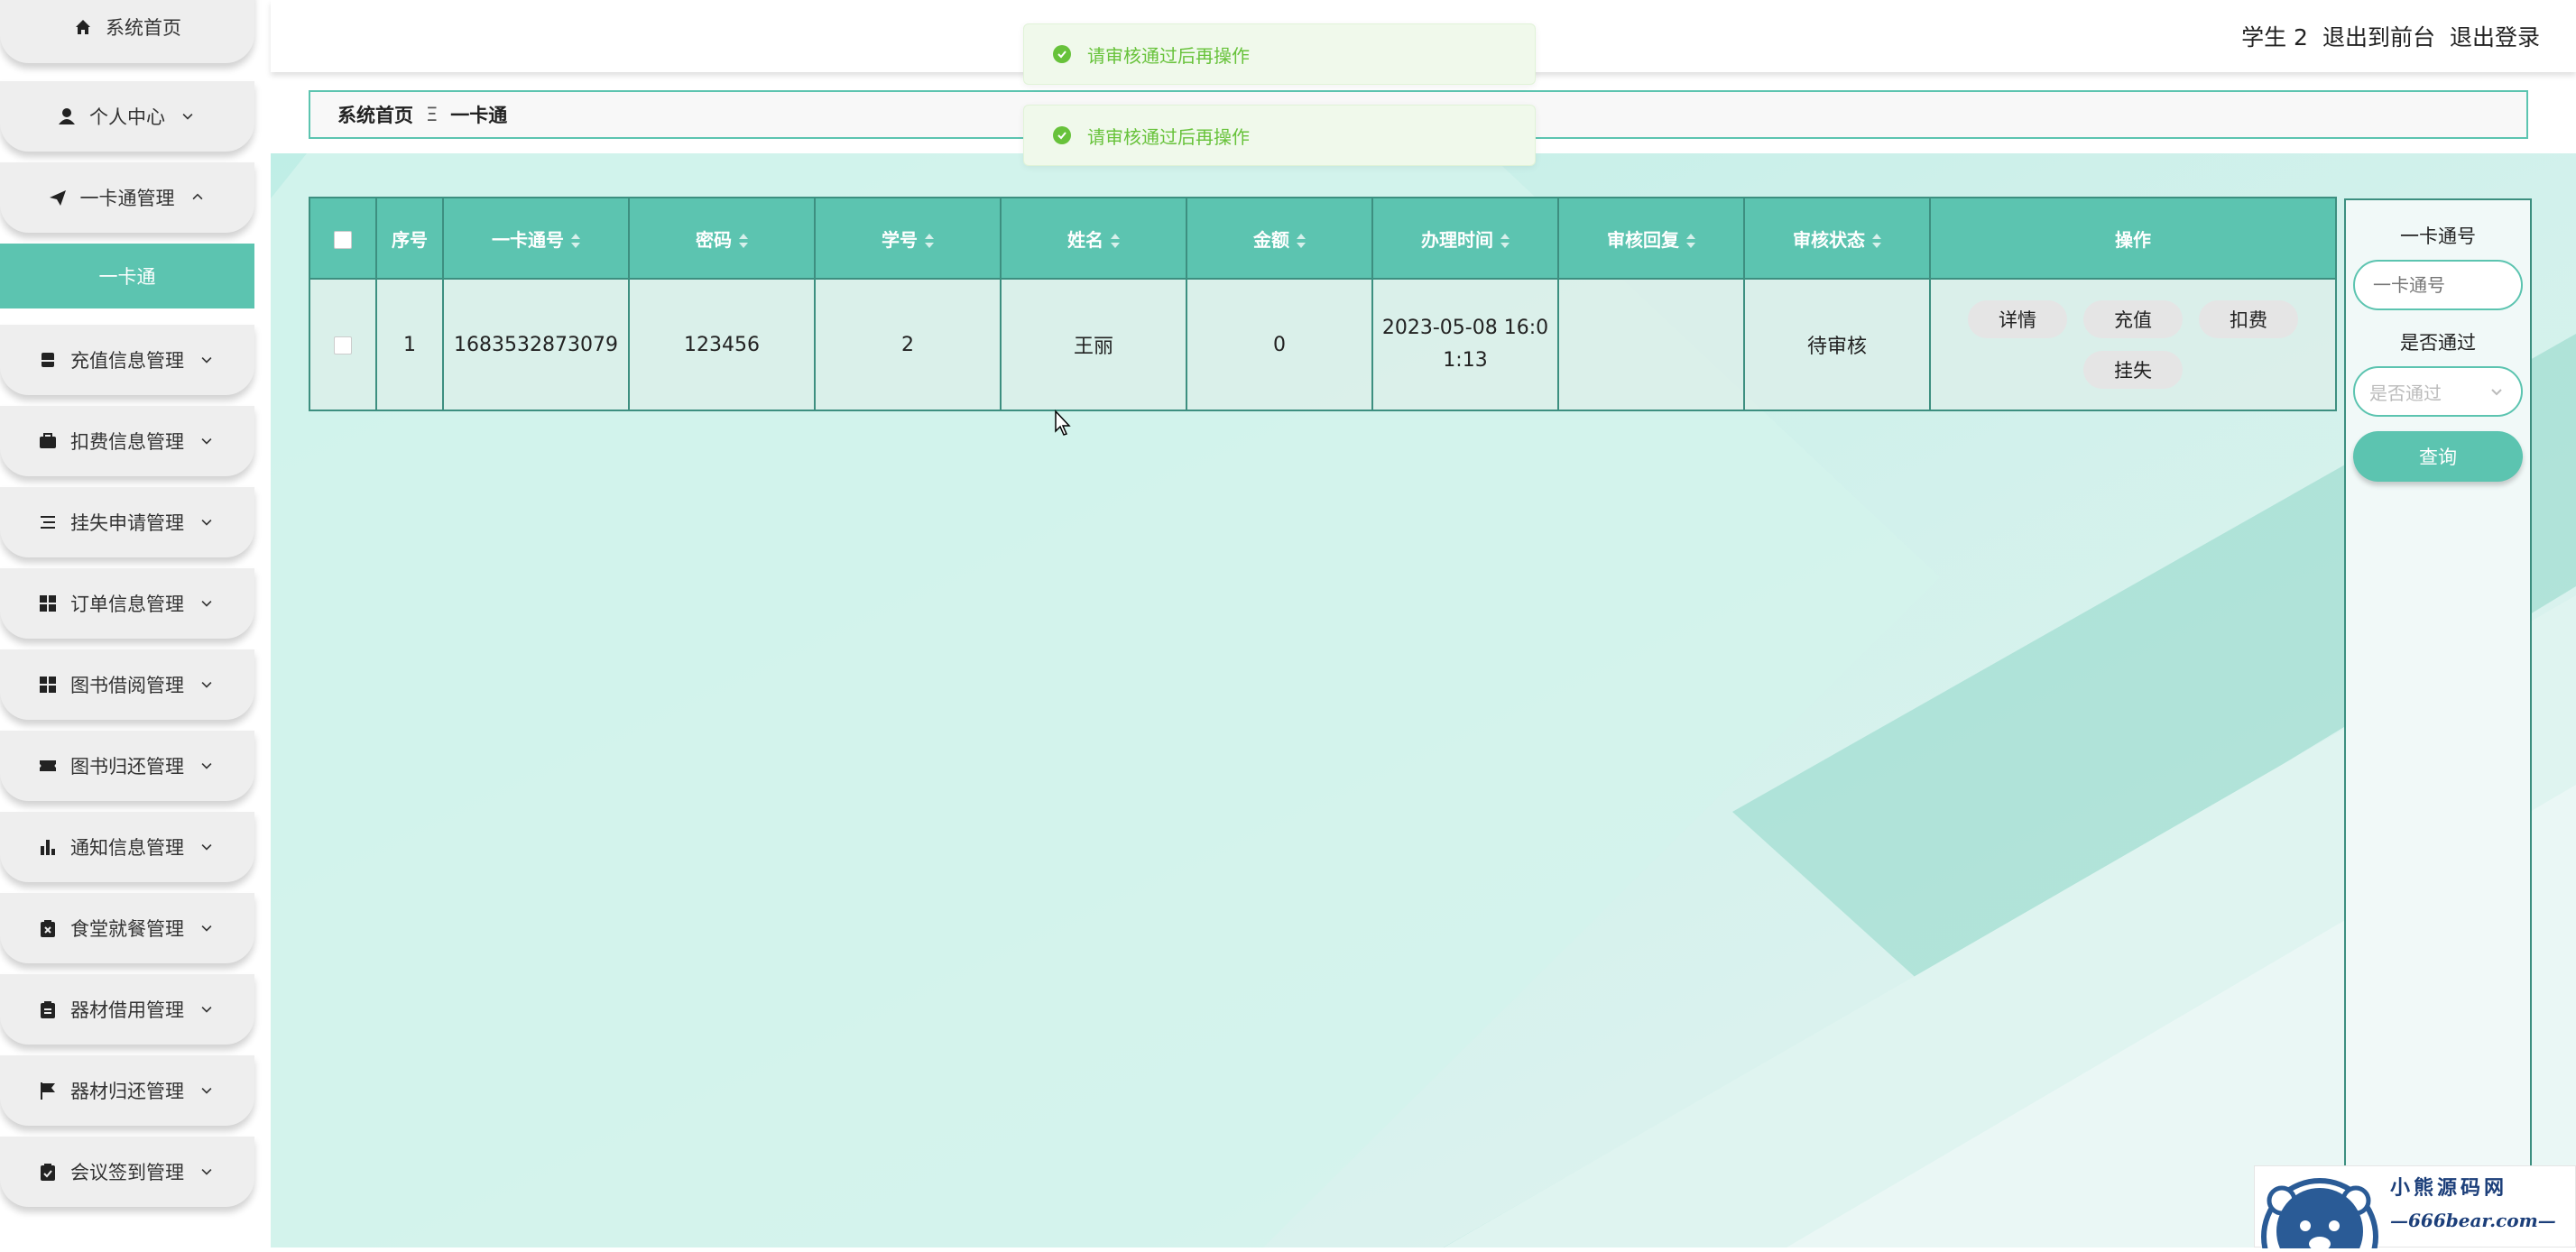  I want to click on select-all-header, so click(343, 238).